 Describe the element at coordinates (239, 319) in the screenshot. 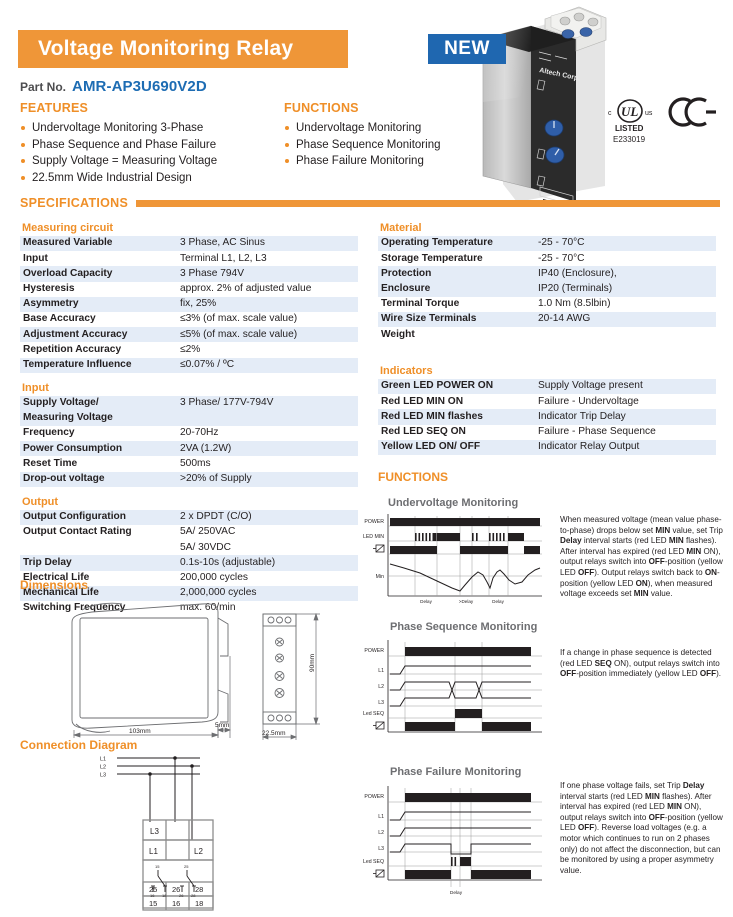

I see `spec-value: ≤3% (of max. scale value)` at that location.